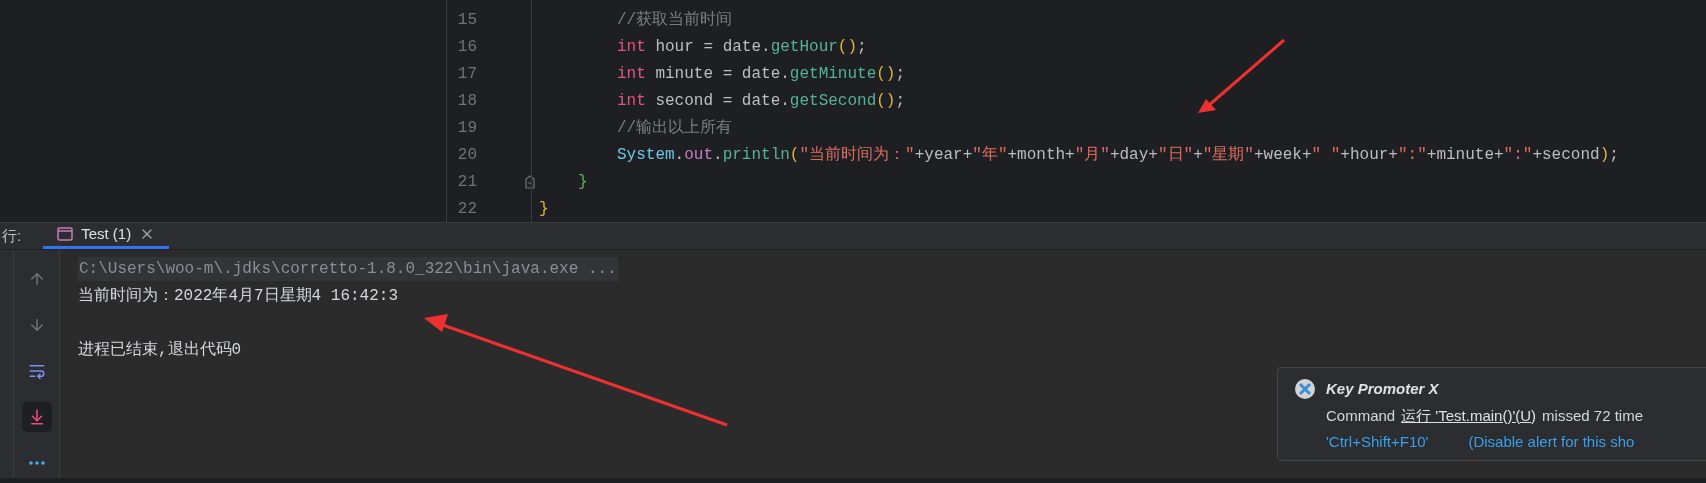 This screenshot has width=1706, height=483. Describe the element at coordinates (1305, 389) in the screenshot. I see `key-promoter-icon` at that location.